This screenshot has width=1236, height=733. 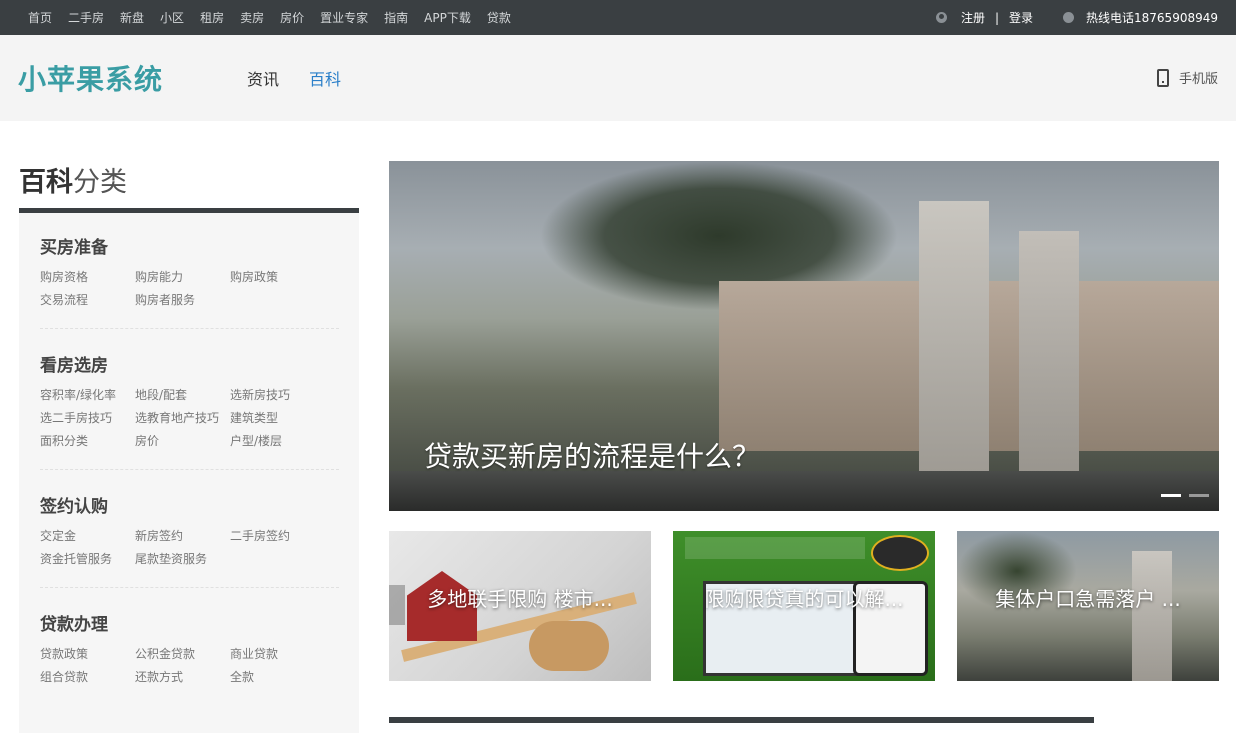 I want to click on recommend-badge-icon, so click(x=900, y=553).